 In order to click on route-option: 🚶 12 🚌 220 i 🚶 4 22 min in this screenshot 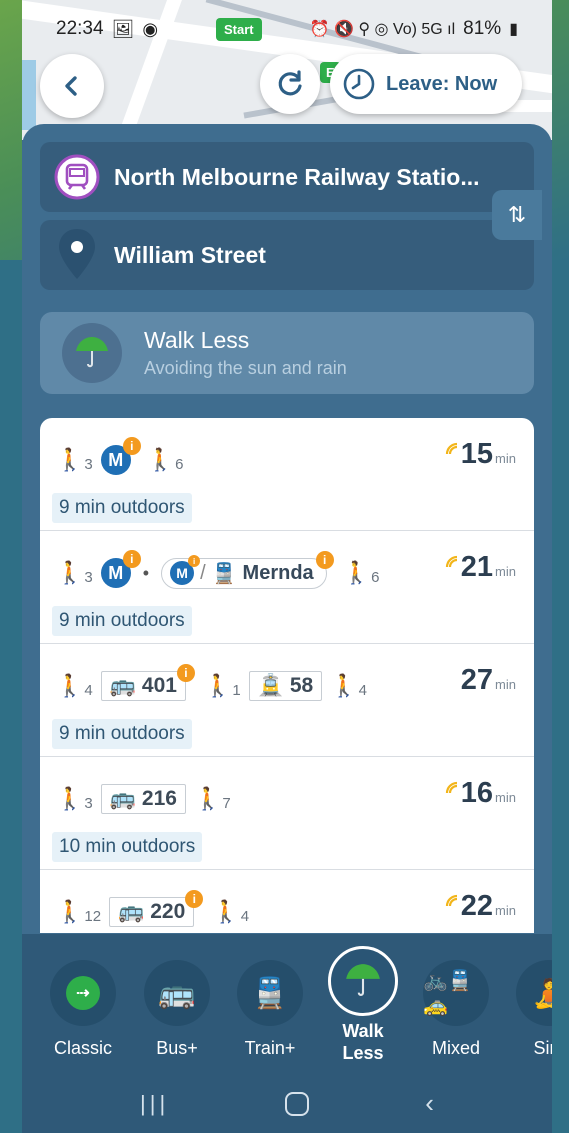, I will do `click(287, 901)`.